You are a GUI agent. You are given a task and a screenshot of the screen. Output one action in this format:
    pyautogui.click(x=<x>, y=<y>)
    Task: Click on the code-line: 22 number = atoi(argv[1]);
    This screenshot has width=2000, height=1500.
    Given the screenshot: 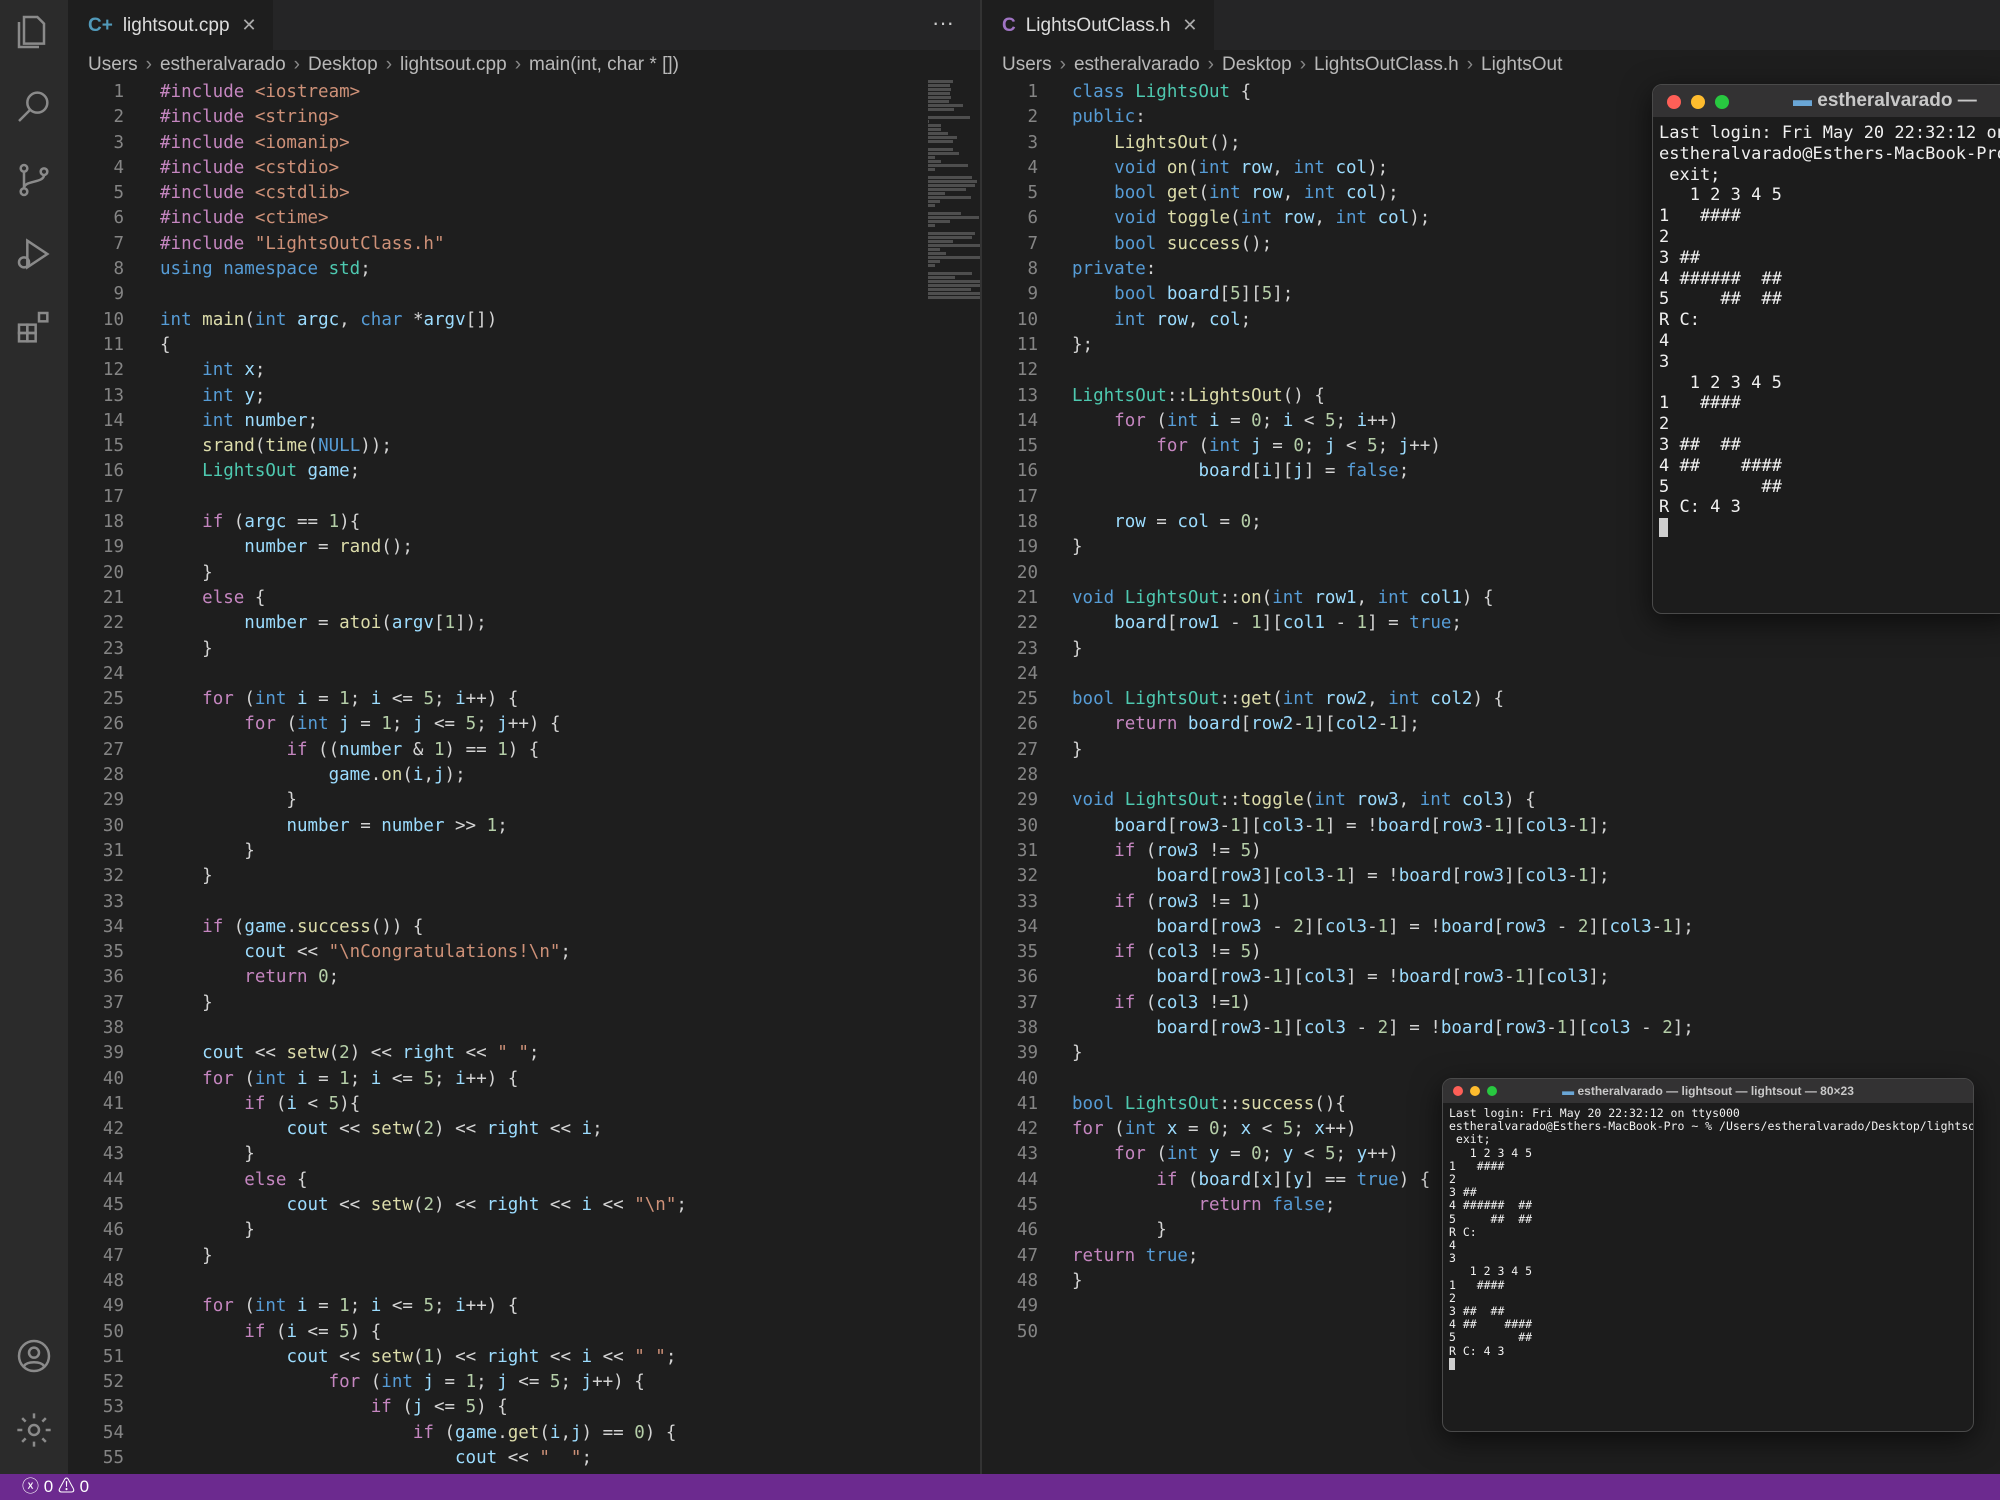 What is the action you would take?
    pyautogui.click(x=524, y=623)
    